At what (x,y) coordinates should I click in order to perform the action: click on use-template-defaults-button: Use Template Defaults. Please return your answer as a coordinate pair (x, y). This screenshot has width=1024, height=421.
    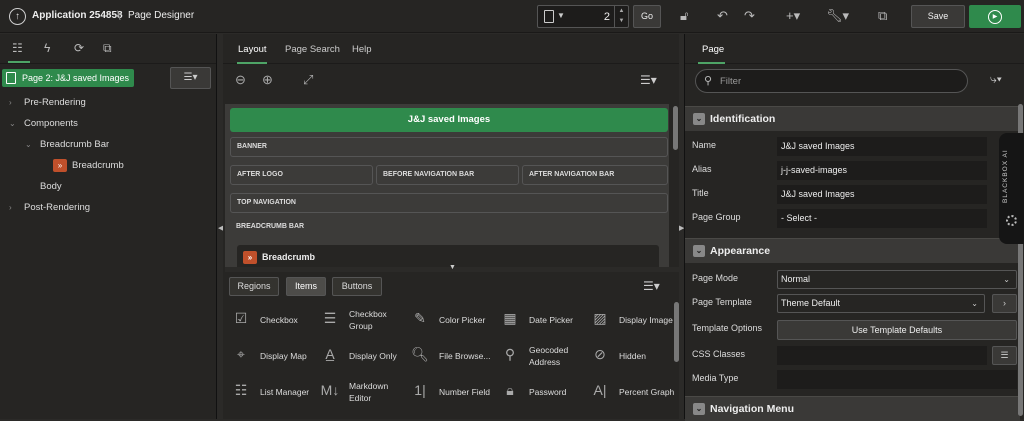
    Looking at the image, I should click on (897, 330).